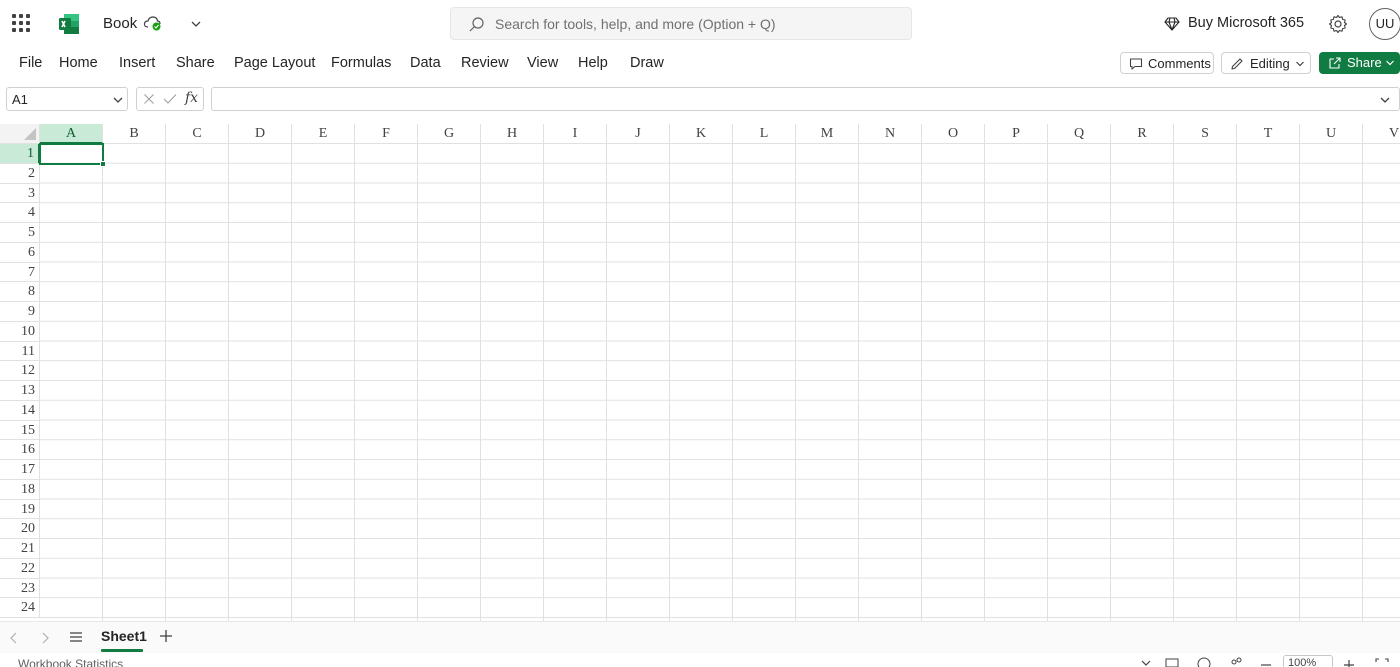 This screenshot has height=667, width=1400. What do you see at coordinates (72, 155) in the screenshot?
I see `active-cell-a1` at bounding box center [72, 155].